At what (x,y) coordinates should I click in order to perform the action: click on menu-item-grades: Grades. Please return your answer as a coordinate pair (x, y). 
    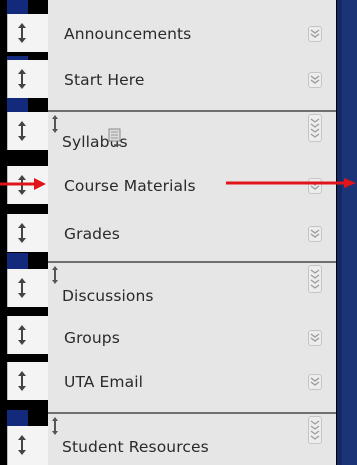
    Looking at the image, I should click on (192, 235).